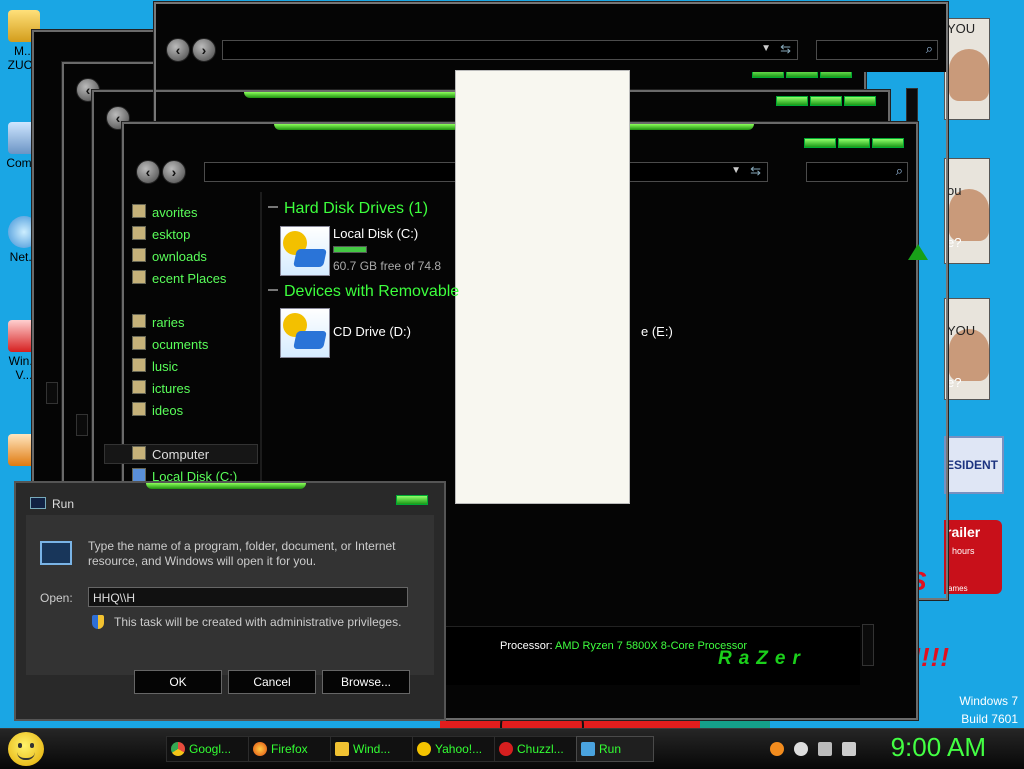 The height and width of the screenshot is (769, 1024). Describe the element at coordinates (98, 622) in the screenshot. I see `shield-icon` at that location.